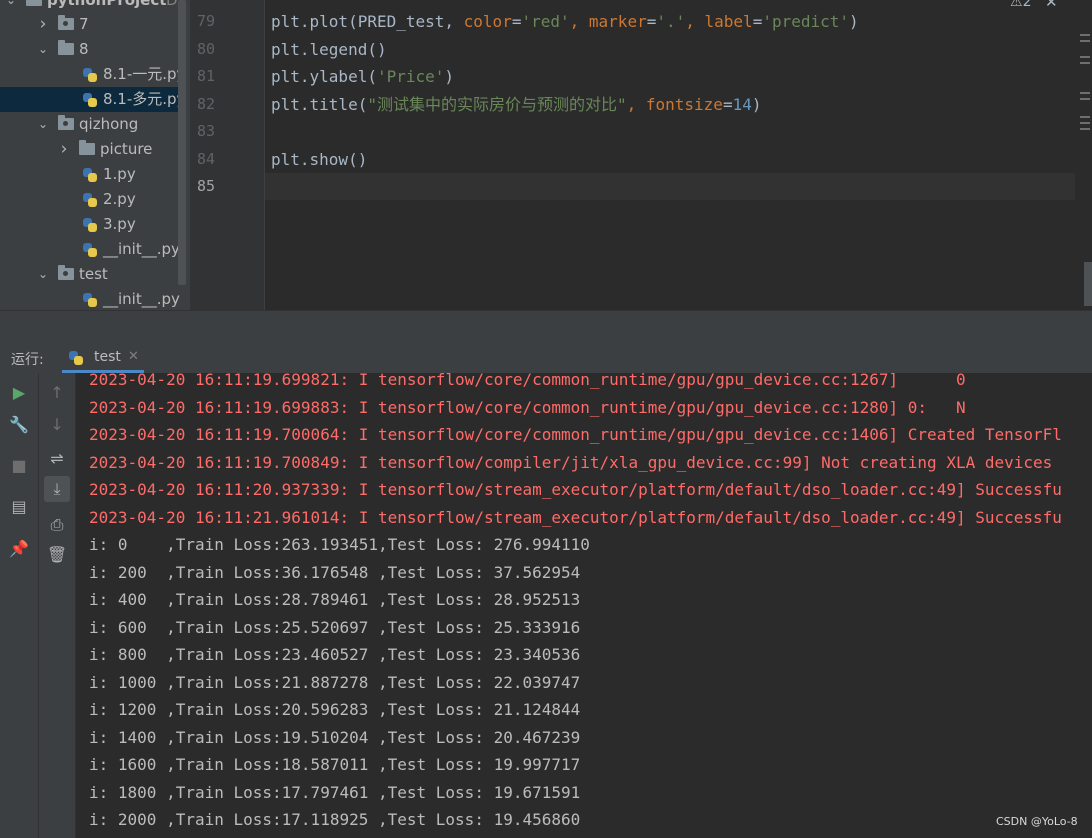  I want to click on line-number: 85, so click(205, 186).